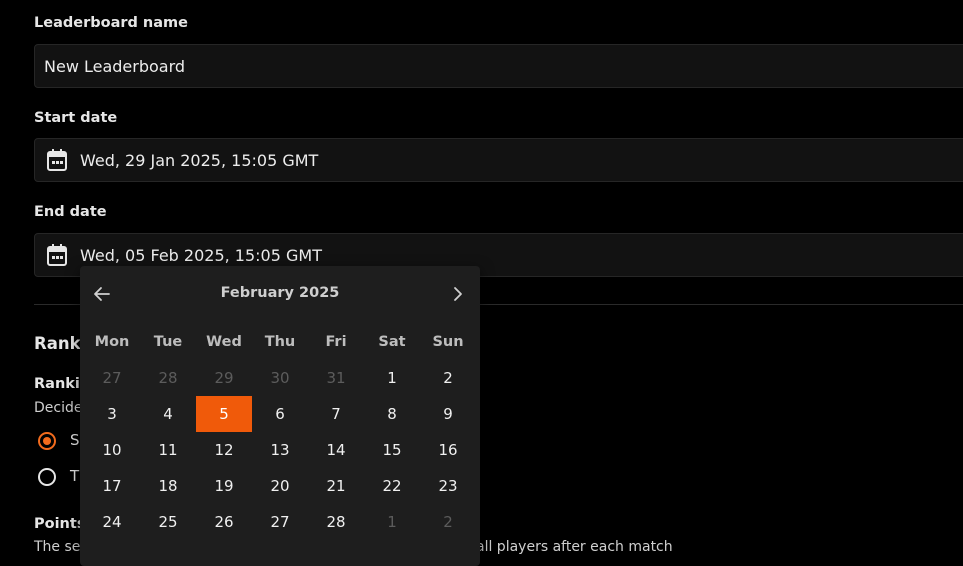  What do you see at coordinates (75, 476) in the screenshot?
I see `ranking-option-2-label: T` at bounding box center [75, 476].